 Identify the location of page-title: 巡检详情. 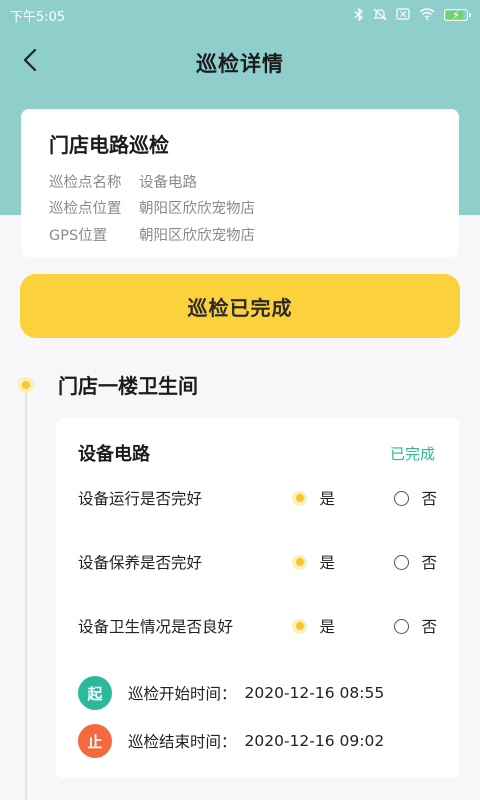
(240, 64).